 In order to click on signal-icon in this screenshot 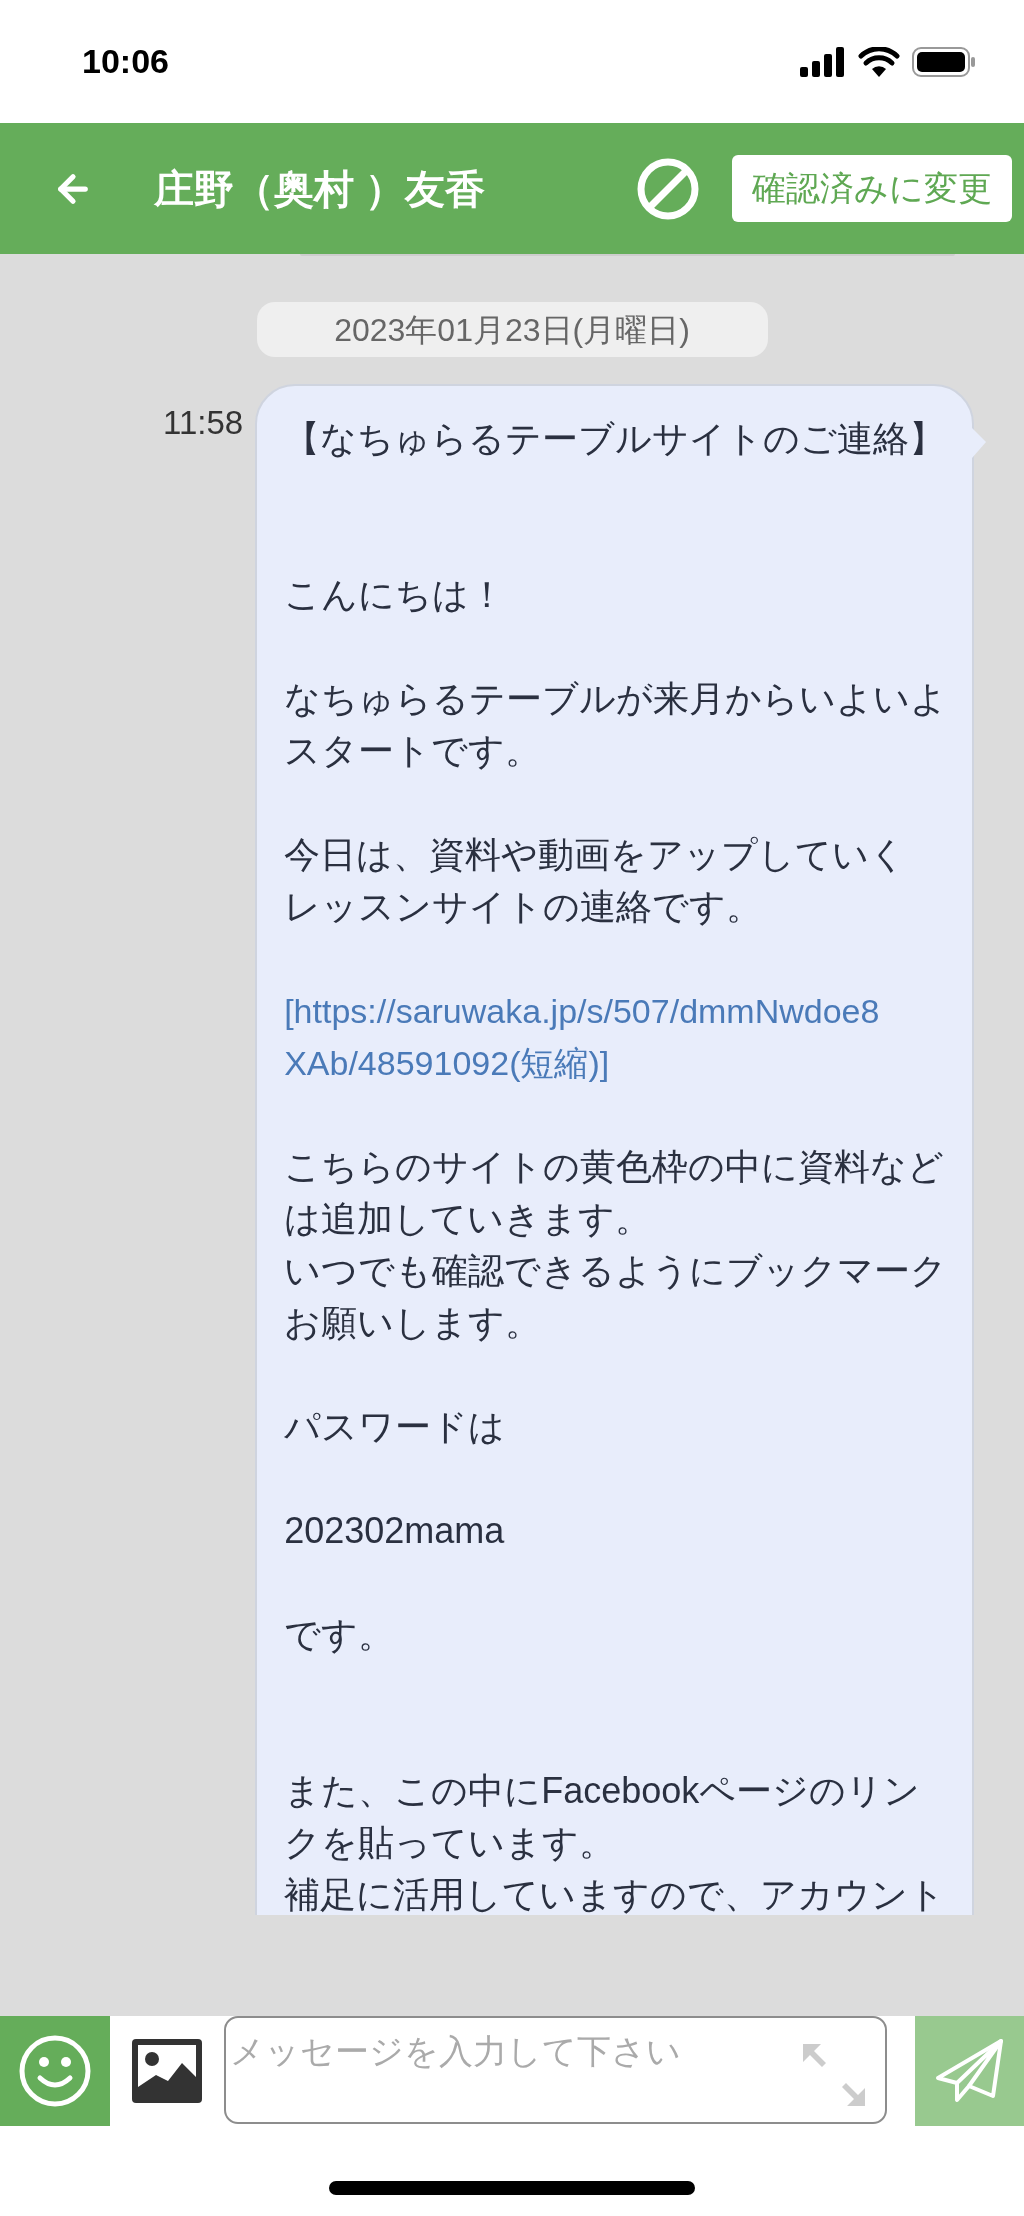, I will do `click(823, 61)`.